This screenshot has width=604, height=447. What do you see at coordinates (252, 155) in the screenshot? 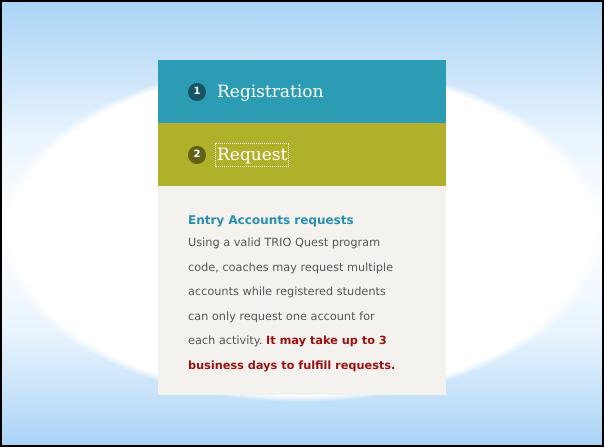
I see `step-label: Request` at bounding box center [252, 155].